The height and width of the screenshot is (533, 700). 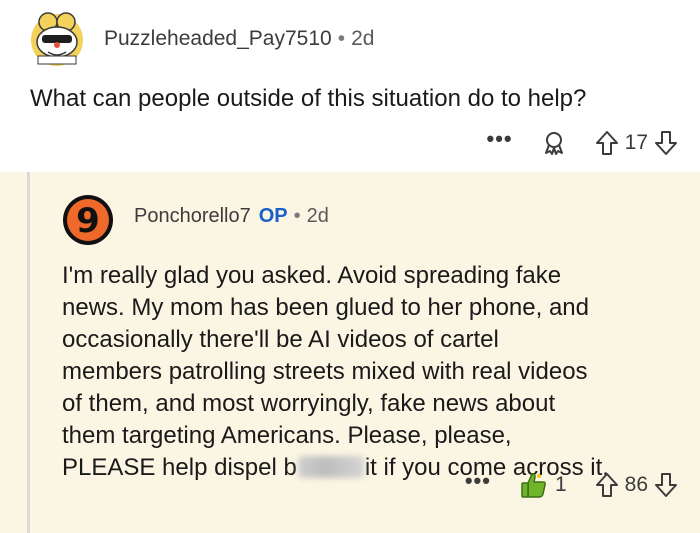 What do you see at coordinates (582, 143) in the screenshot?
I see `comment-actions: ••• 17` at bounding box center [582, 143].